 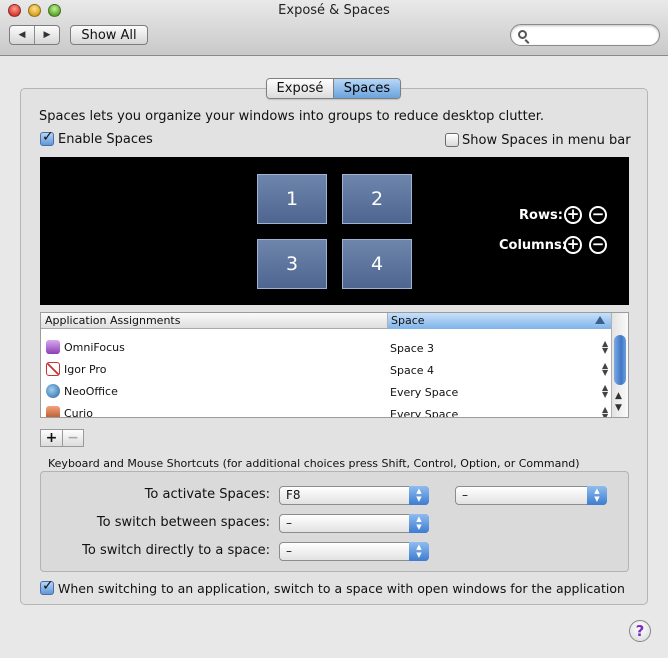 What do you see at coordinates (46, 35) in the screenshot?
I see `forward-button: ▶` at bounding box center [46, 35].